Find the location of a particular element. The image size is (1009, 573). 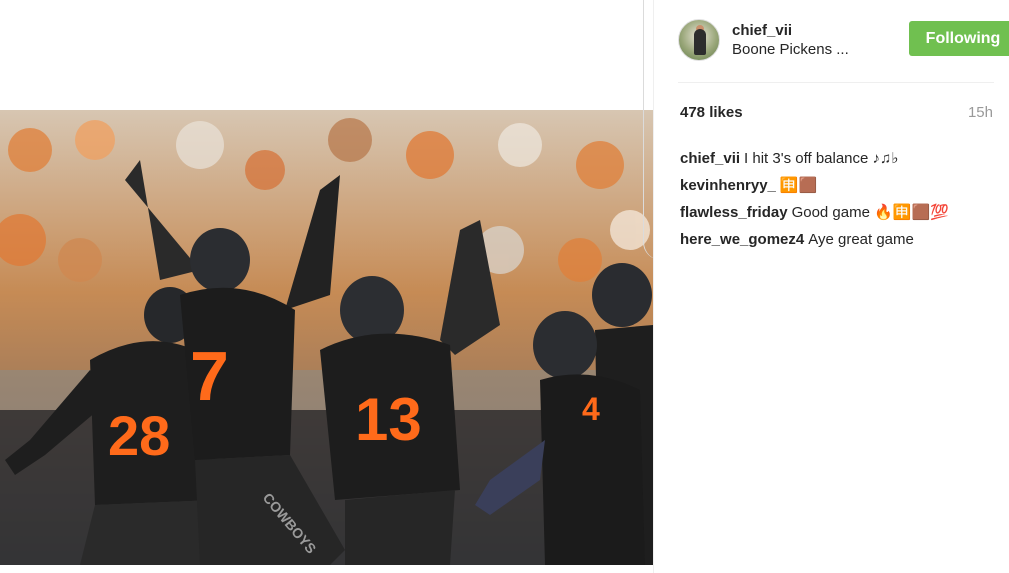

comment-text: Good game 🔥🈸🟫💯 is located at coordinates (870, 212).